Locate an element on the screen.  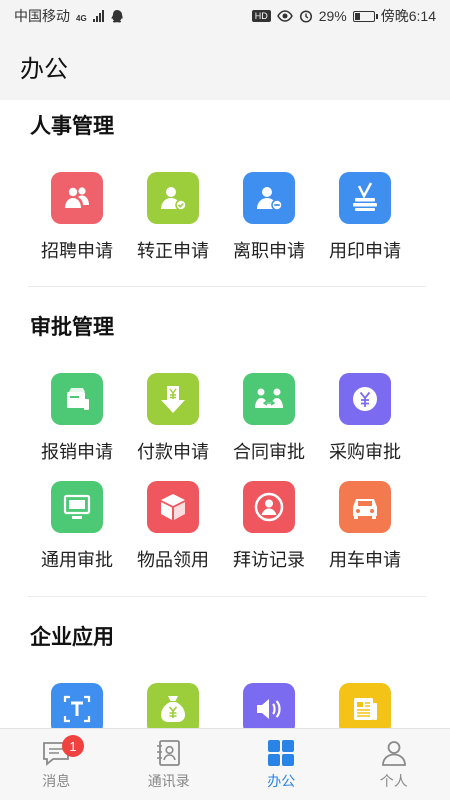
tab-personal: 个人 is located at coordinates (394, 764).